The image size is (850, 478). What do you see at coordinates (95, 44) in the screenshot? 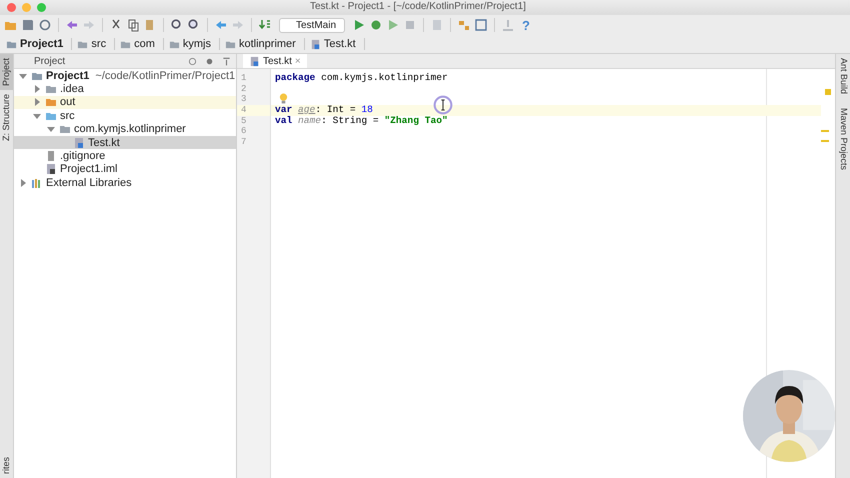
I see `breadcrumb-item: src` at bounding box center [95, 44].